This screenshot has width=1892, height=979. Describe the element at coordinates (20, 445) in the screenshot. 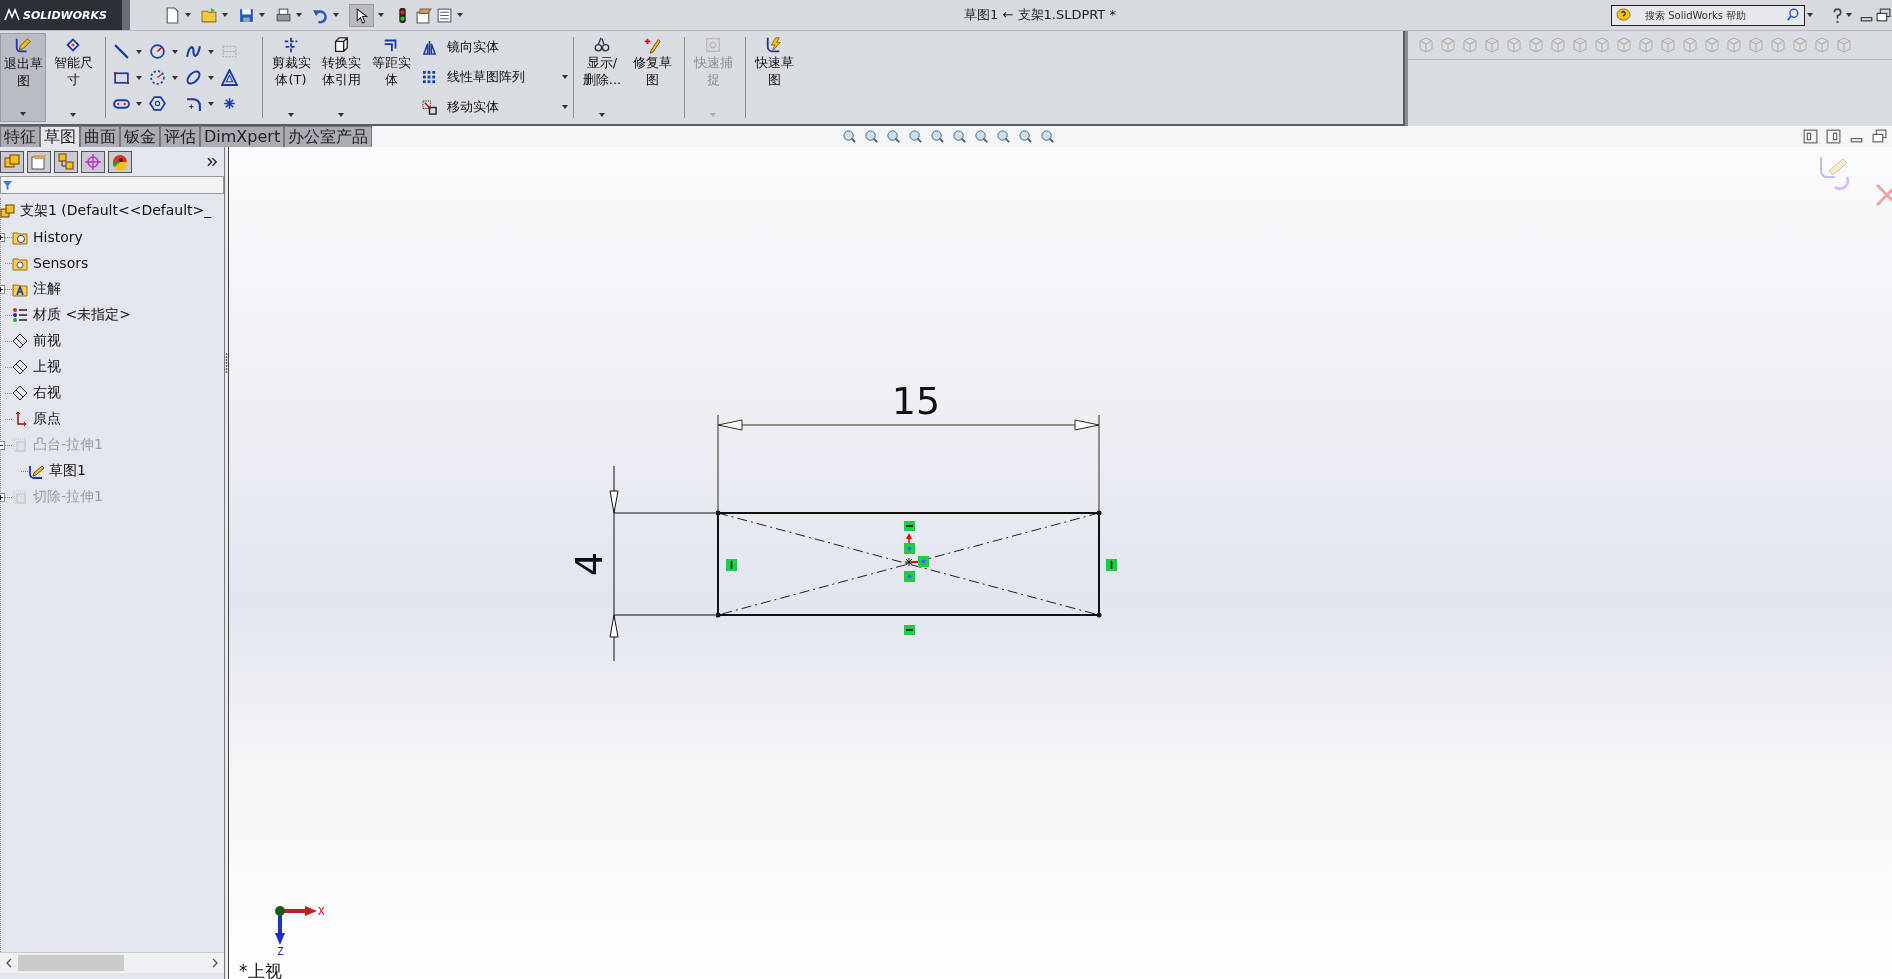

I see `feature-icon` at that location.